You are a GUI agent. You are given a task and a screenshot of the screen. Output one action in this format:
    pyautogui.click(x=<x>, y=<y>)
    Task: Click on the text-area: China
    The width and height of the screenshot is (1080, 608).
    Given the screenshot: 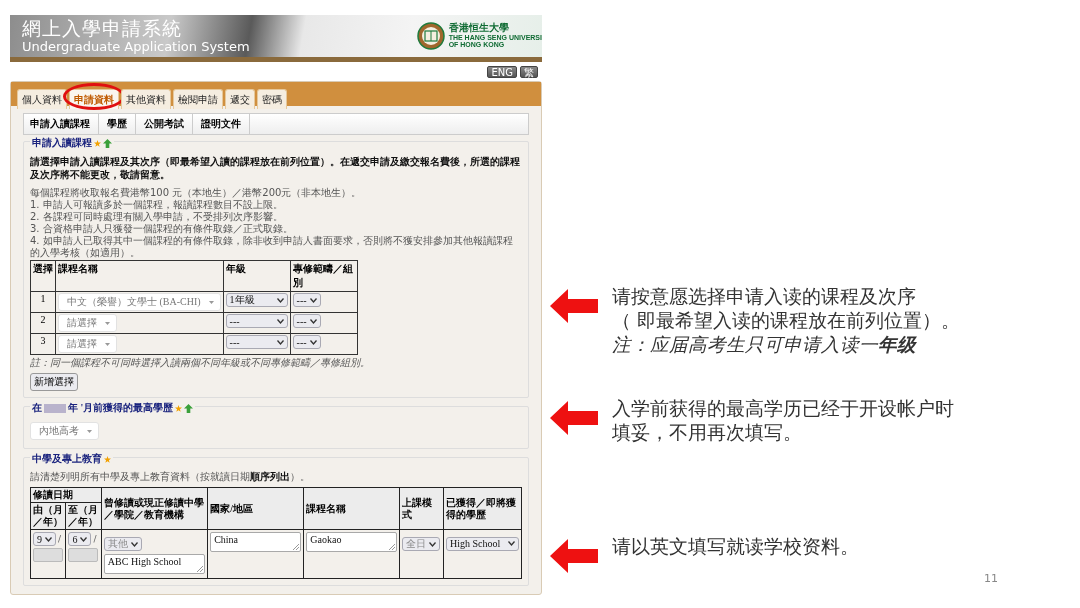 What is the action you would take?
    pyautogui.click(x=256, y=542)
    